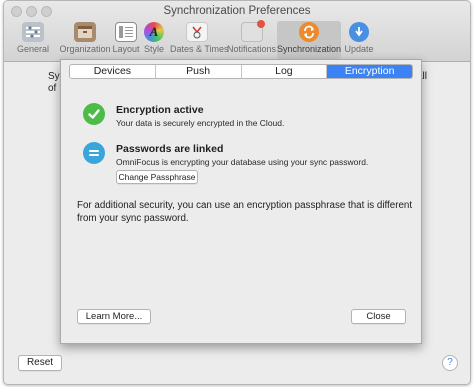 The height and width of the screenshot is (387, 474). Describe the element at coordinates (197, 32) in the screenshot. I see `calendar-clock-icon` at that location.